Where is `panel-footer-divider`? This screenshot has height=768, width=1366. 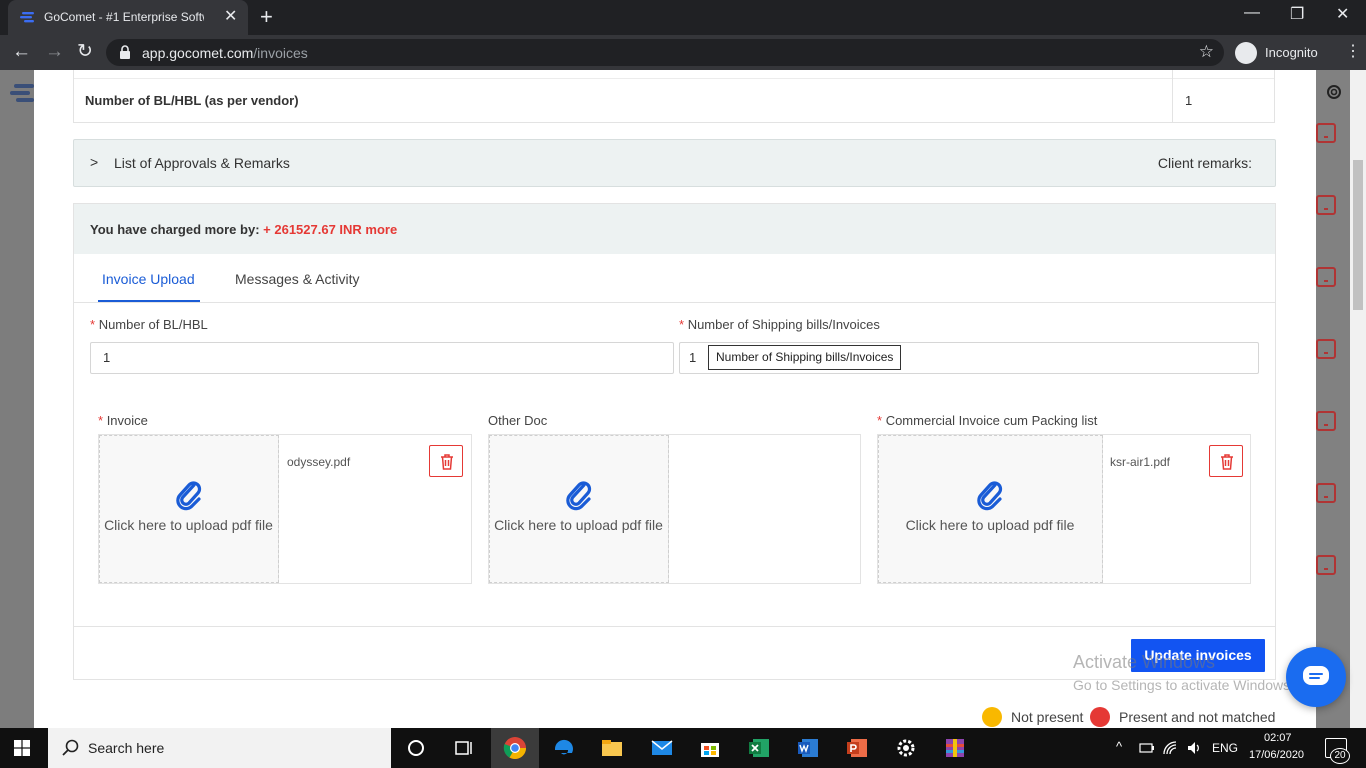
panel-footer-divider is located at coordinates (674, 626).